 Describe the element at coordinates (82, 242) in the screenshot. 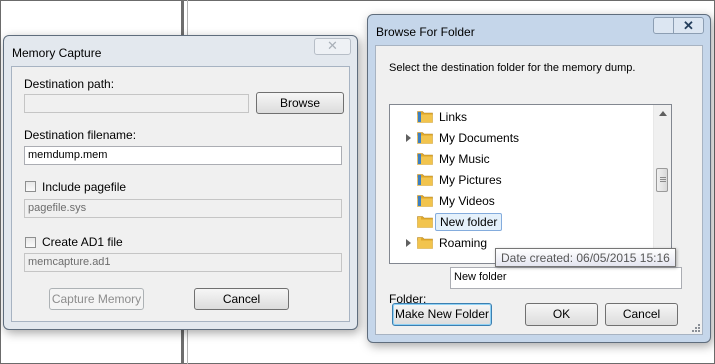

I see `create-ad1-label: Create AD1 file` at that location.